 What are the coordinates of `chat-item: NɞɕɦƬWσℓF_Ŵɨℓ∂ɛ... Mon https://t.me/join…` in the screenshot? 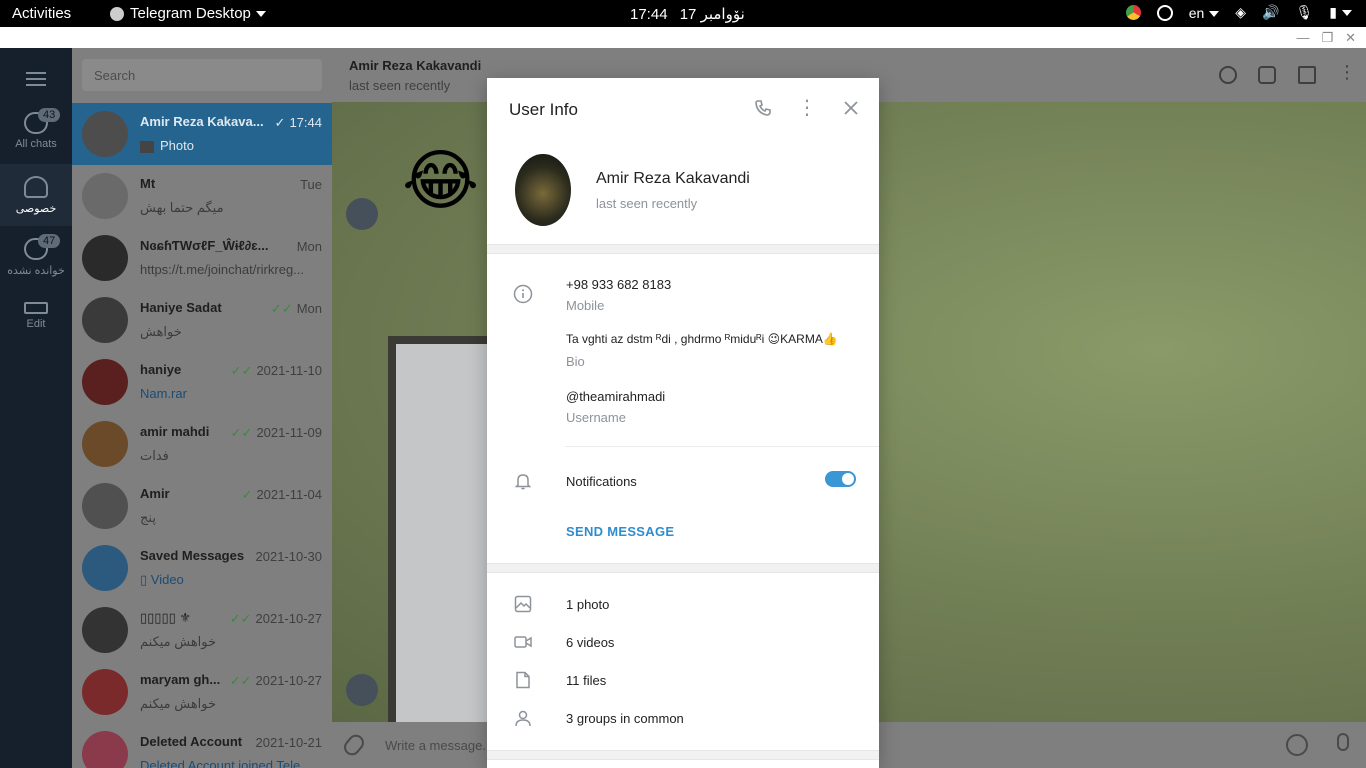 It's located at (202, 258).